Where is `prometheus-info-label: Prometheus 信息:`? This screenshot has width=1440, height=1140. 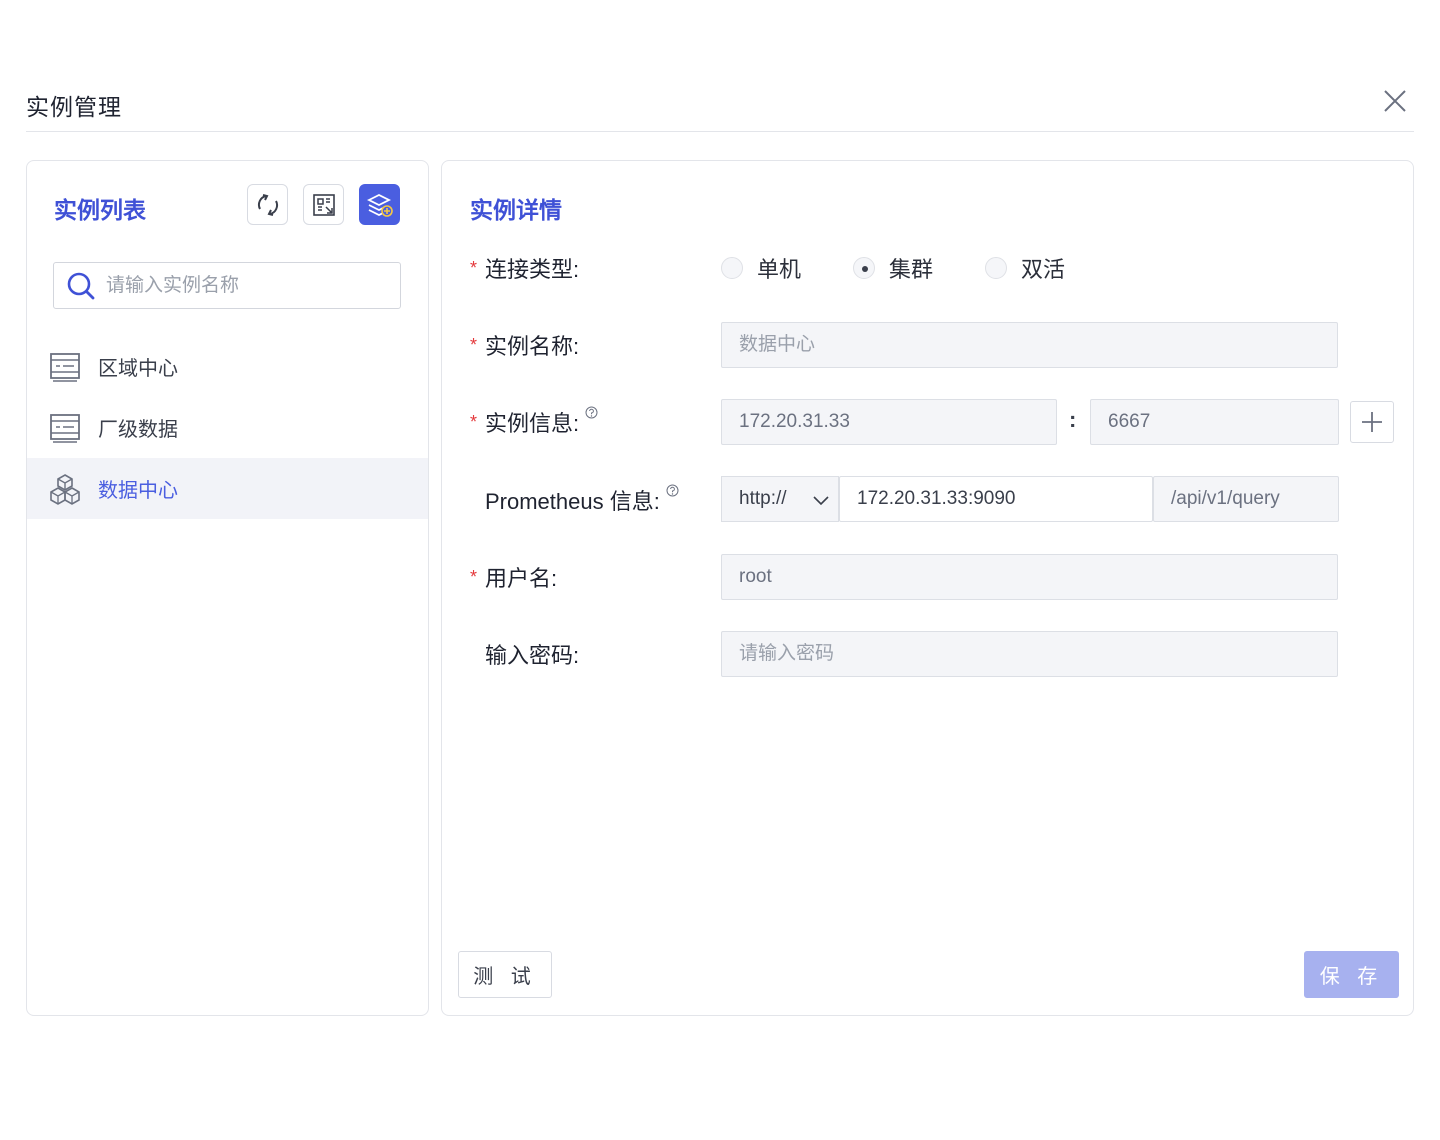 prometheus-info-label: Prometheus 信息: is located at coordinates (574, 499).